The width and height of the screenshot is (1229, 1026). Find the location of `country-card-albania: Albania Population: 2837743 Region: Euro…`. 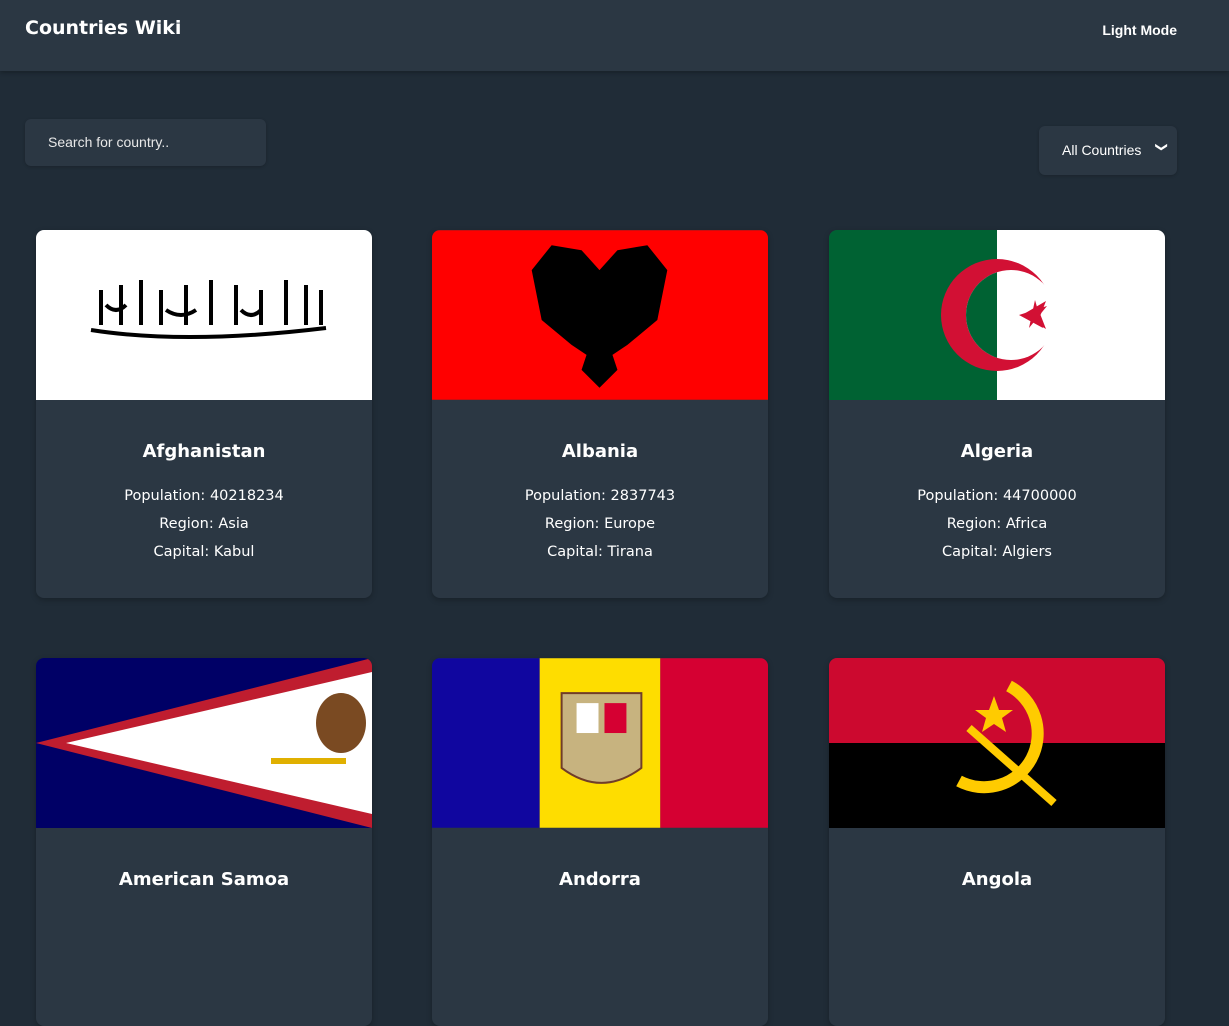

country-card-albania: Albania Population: 2837743 Region: Euro… is located at coordinates (600, 414).